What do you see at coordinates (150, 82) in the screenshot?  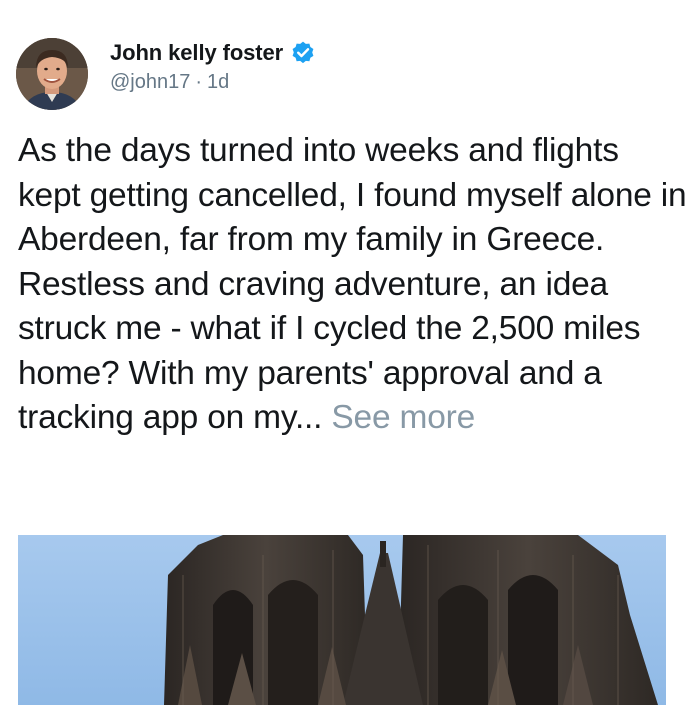 I see `author-handle: @john17` at bounding box center [150, 82].